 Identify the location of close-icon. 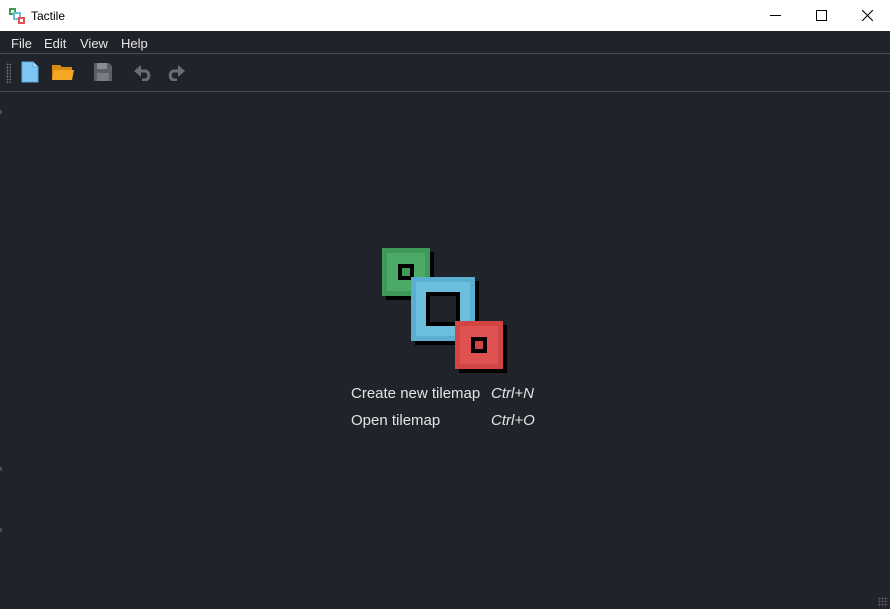
(867, 15).